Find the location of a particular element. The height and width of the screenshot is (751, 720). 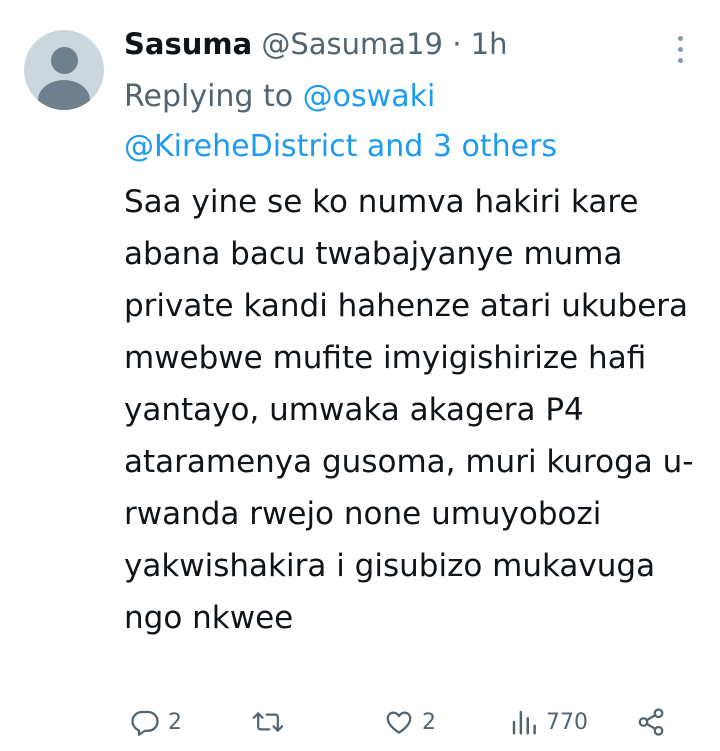

reply-icon is located at coordinates (145, 722).